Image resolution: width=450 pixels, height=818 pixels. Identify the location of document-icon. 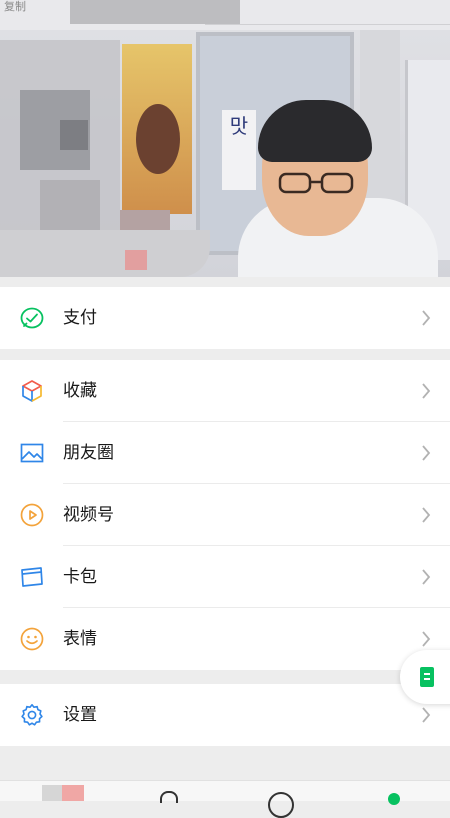
(427, 677).